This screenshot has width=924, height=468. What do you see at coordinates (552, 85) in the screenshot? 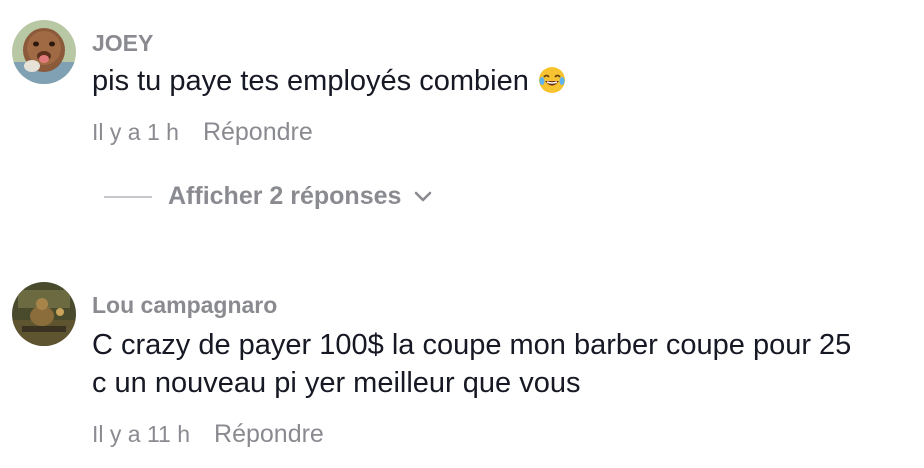
I see `joy-emoji-icon` at bounding box center [552, 85].